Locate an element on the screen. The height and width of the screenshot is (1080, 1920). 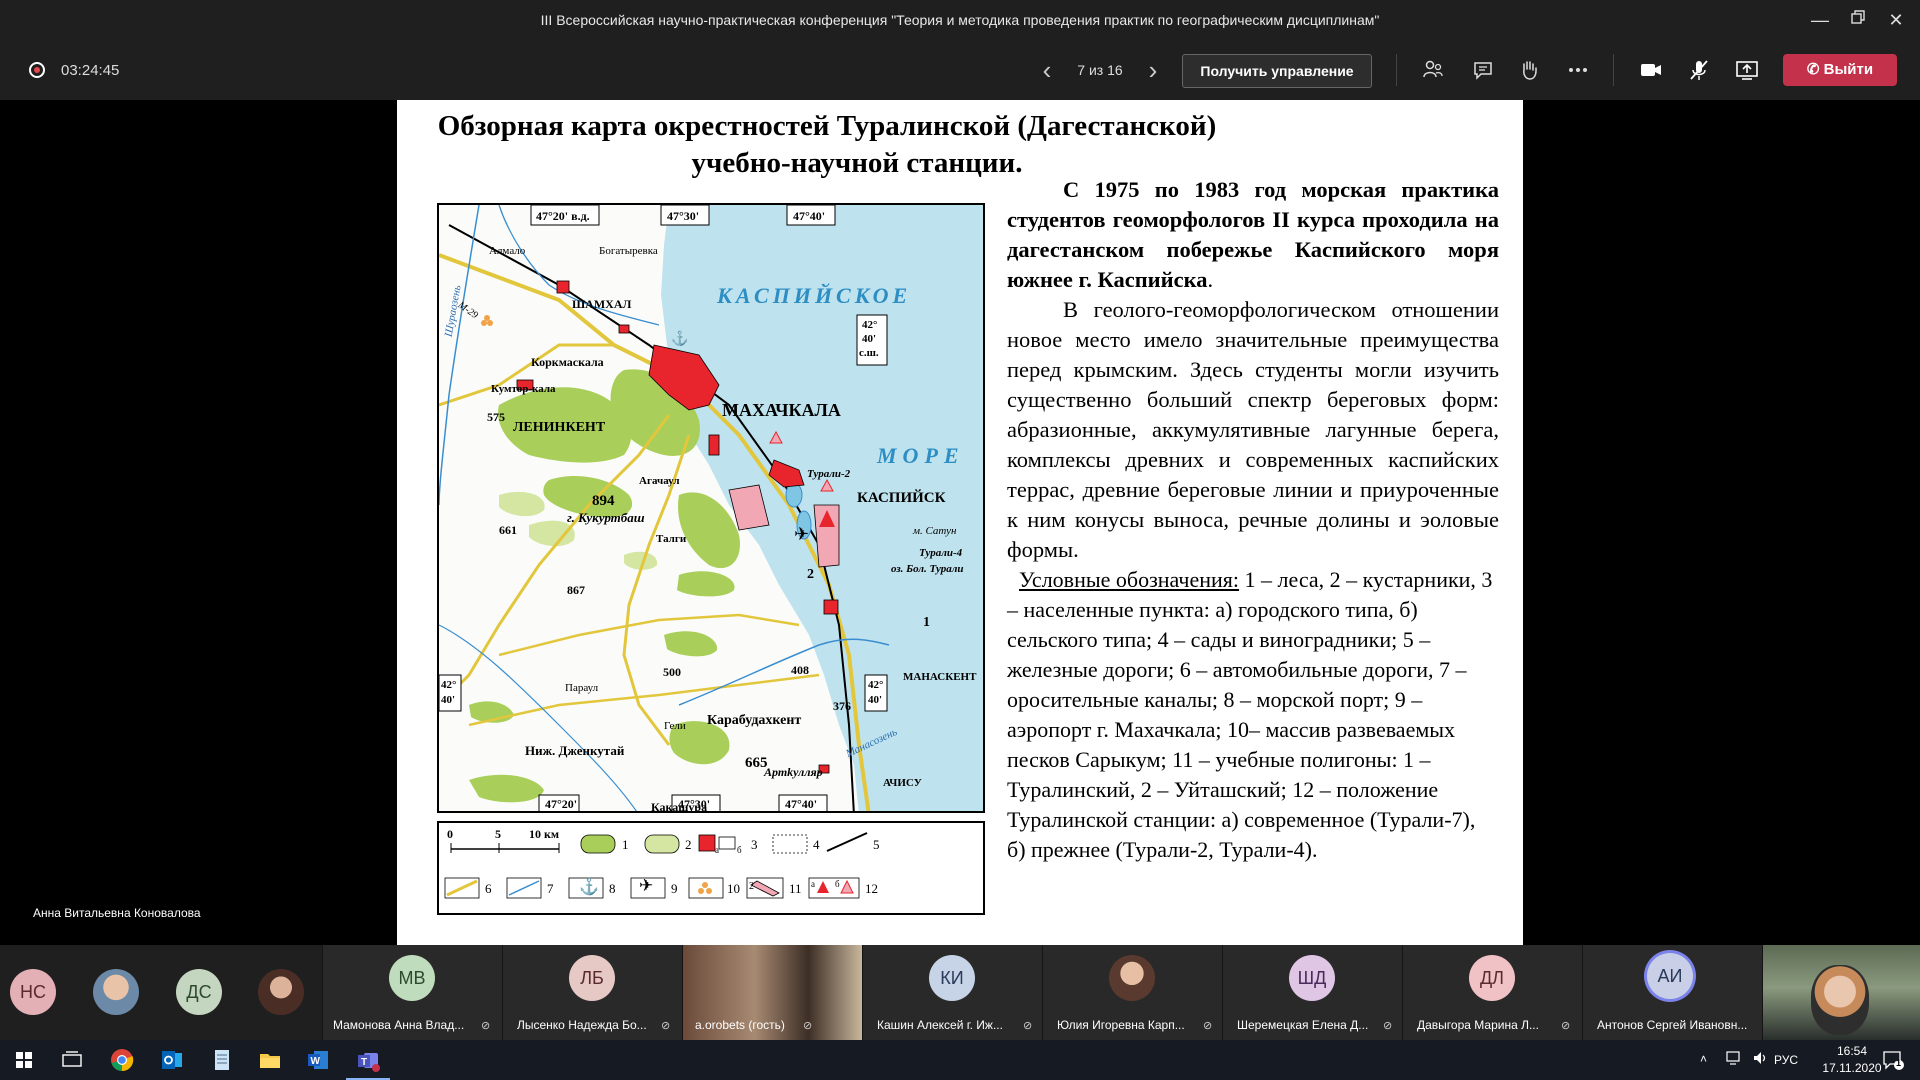
self-video-tile is located at coordinates (1841, 992).